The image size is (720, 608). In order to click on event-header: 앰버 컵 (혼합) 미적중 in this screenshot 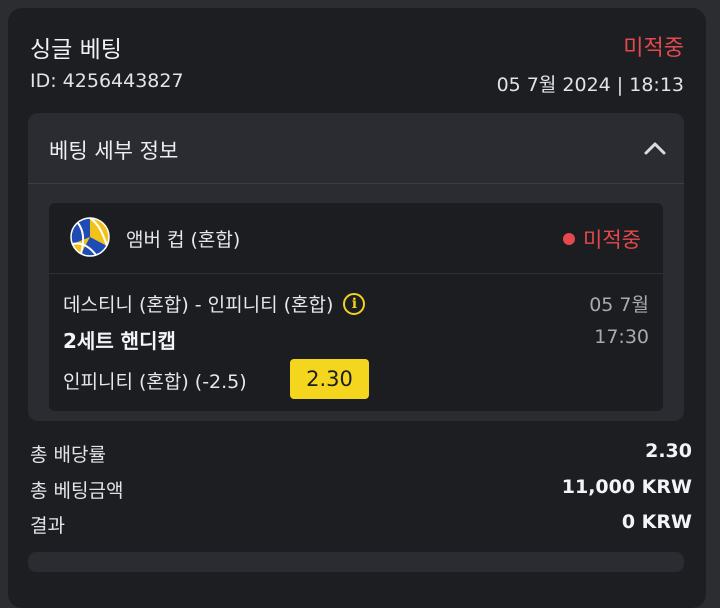, I will do `click(356, 238)`.